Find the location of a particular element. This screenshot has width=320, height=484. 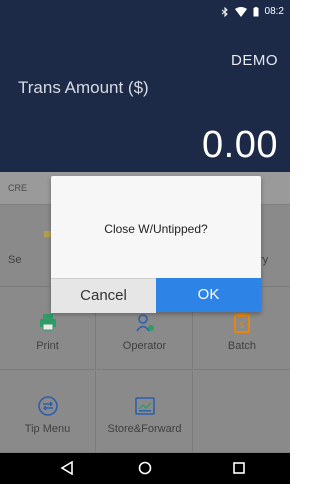

nav-bar is located at coordinates (145, 468).